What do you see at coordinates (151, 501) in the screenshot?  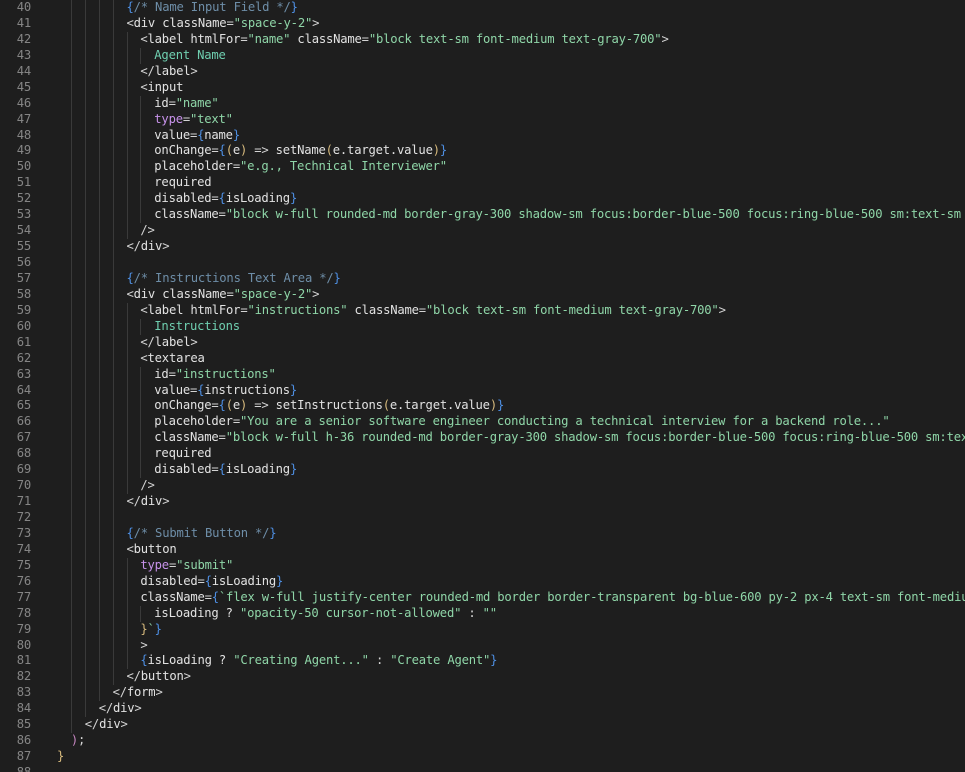 I see `code-token: div` at bounding box center [151, 501].